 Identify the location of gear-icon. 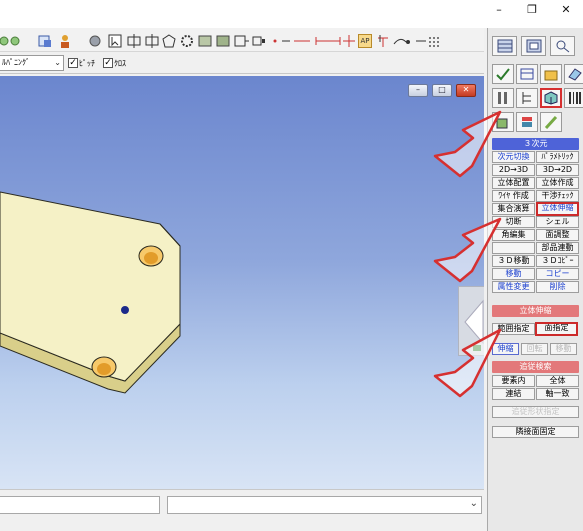
(187, 41).